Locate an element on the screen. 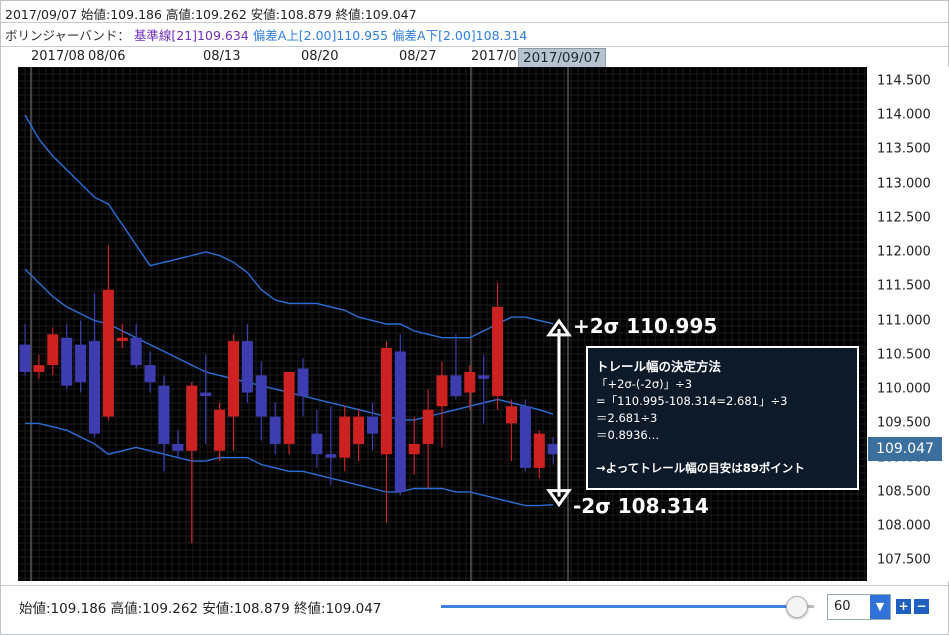  annotation-line: =「110.995-108.314=2.681」÷3 is located at coordinates (692, 401).